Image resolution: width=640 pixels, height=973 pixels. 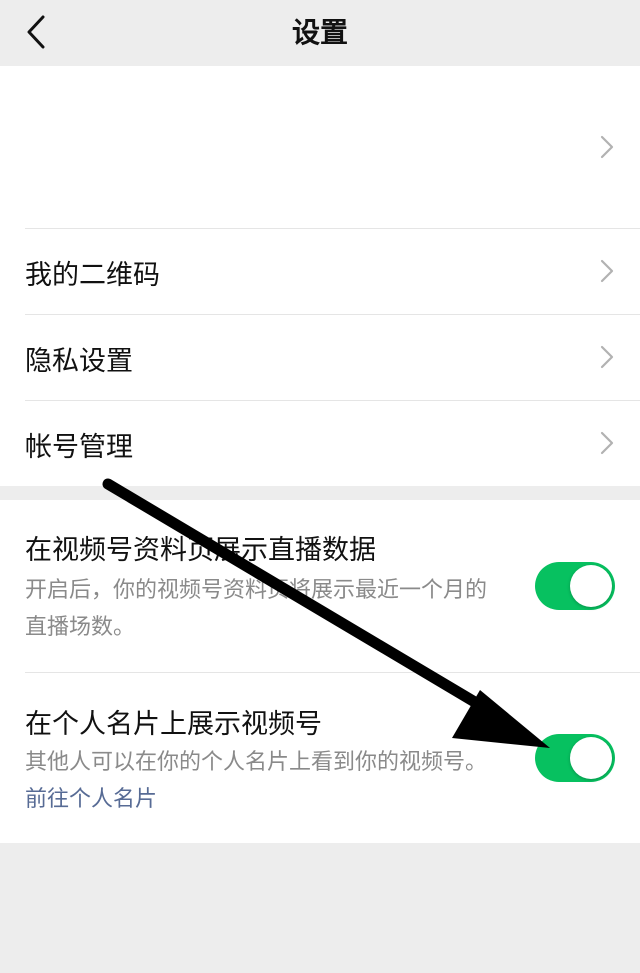 I want to click on settings-item-qr-code: 我的二维码, so click(x=320, y=271).